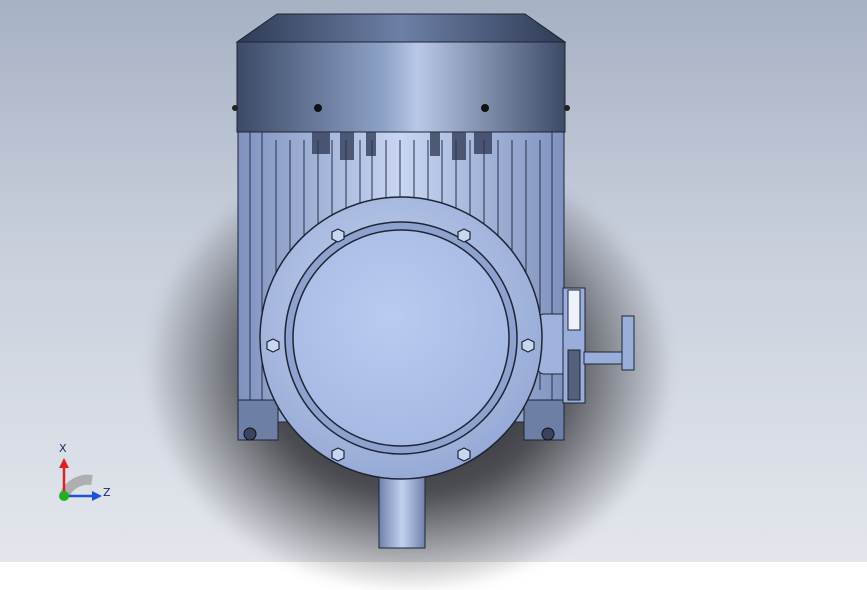 This screenshot has height=590, width=867. What do you see at coordinates (64, 496) in the screenshot?
I see `y-axis-dot-icon` at bounding box center [64, 496].